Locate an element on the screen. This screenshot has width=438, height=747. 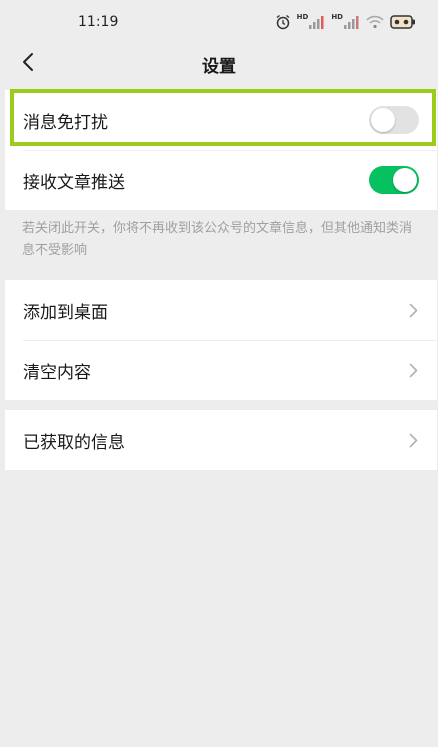
mute-notifications-label: 消息免打扰 is located at coordinates (65, 122).